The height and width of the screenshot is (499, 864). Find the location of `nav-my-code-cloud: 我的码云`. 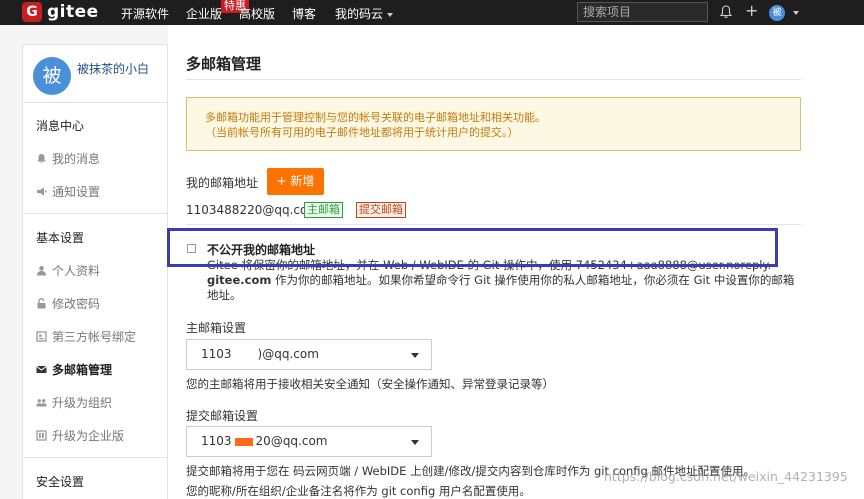

nav-my-code-cloud: 我的码云 is located at coordinates (364, 13).